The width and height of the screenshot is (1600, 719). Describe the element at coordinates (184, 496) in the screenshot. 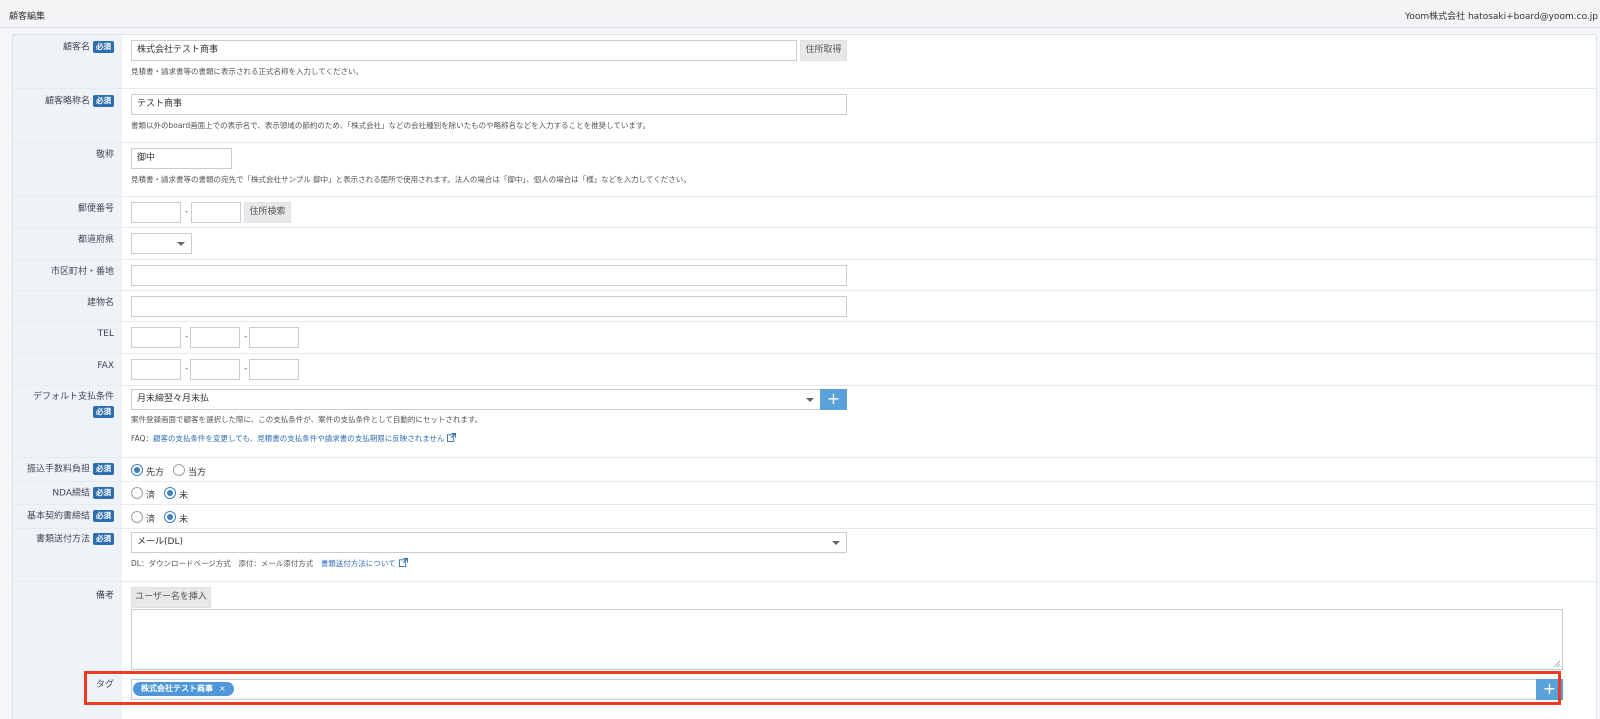

I see `nda-option-not-done: 未` at that location.